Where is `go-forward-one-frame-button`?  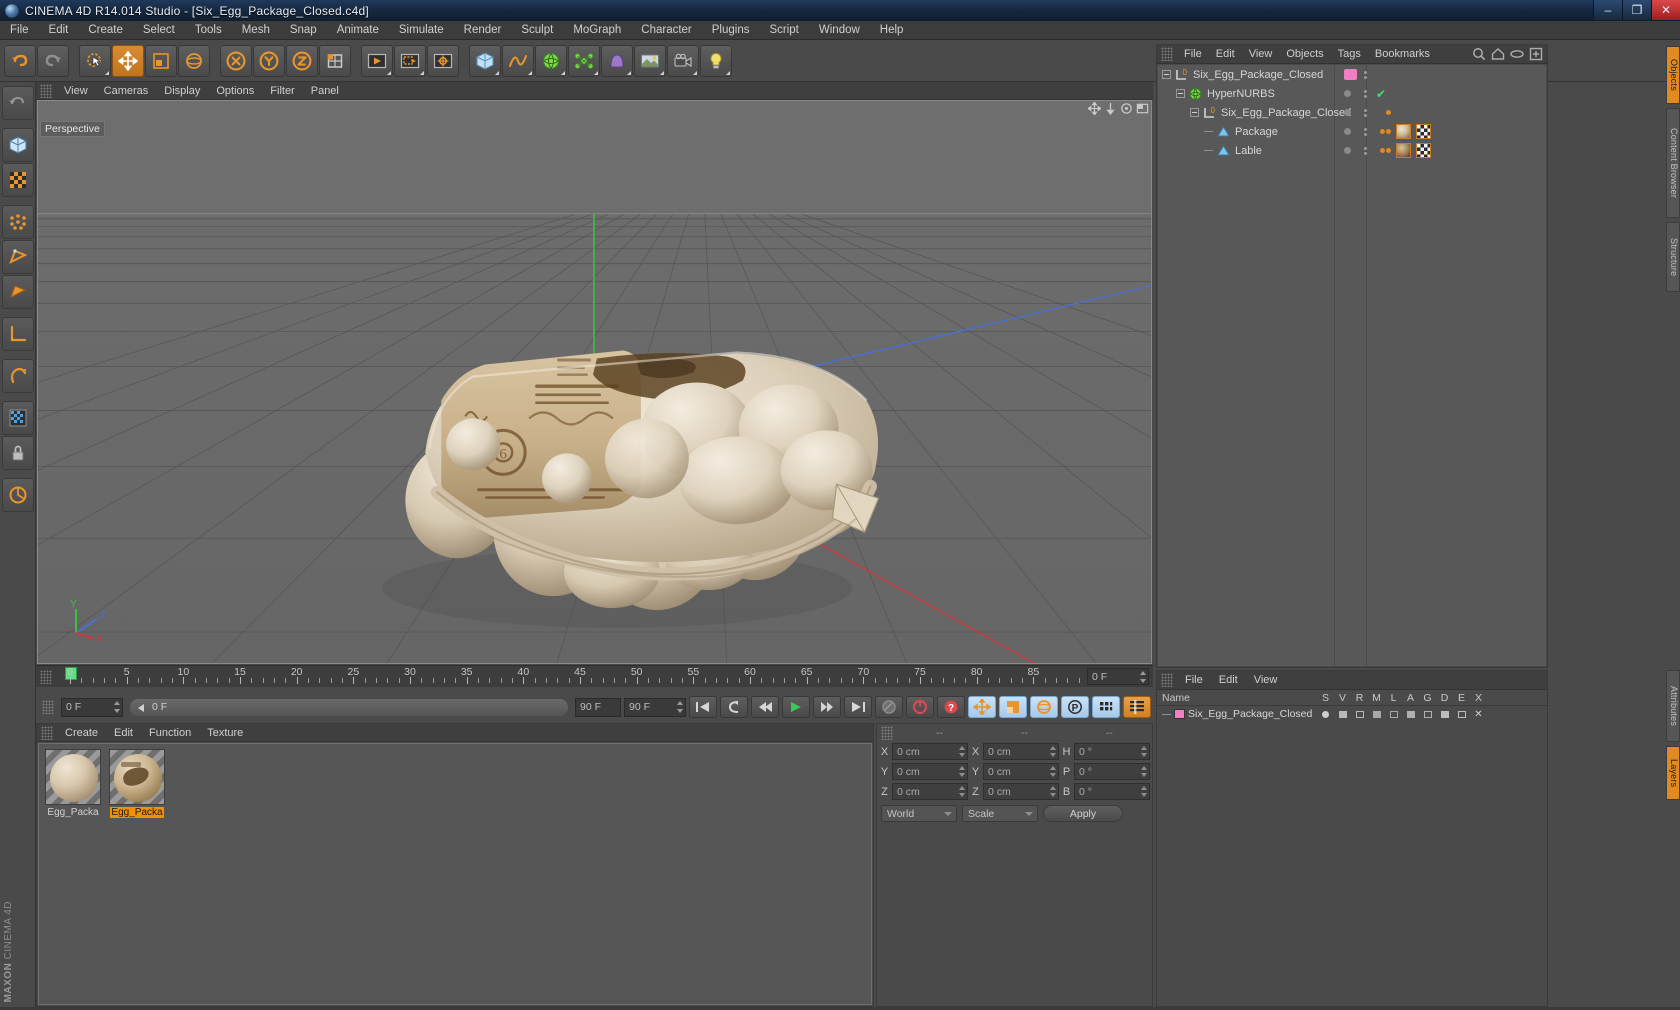 go-forward-one-frame-button is located at coordinates (827, 707).